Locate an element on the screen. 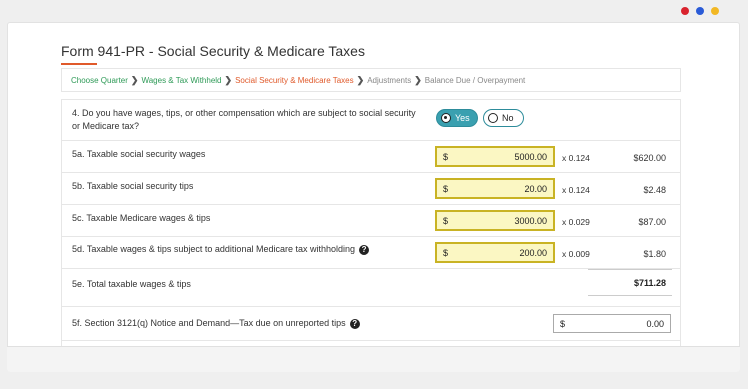 The width and height of the screenshot is (748, 389). breadcrumb-wages-tax-withheld: Wages & Tax Withheld is located at coordinates (181, 80).